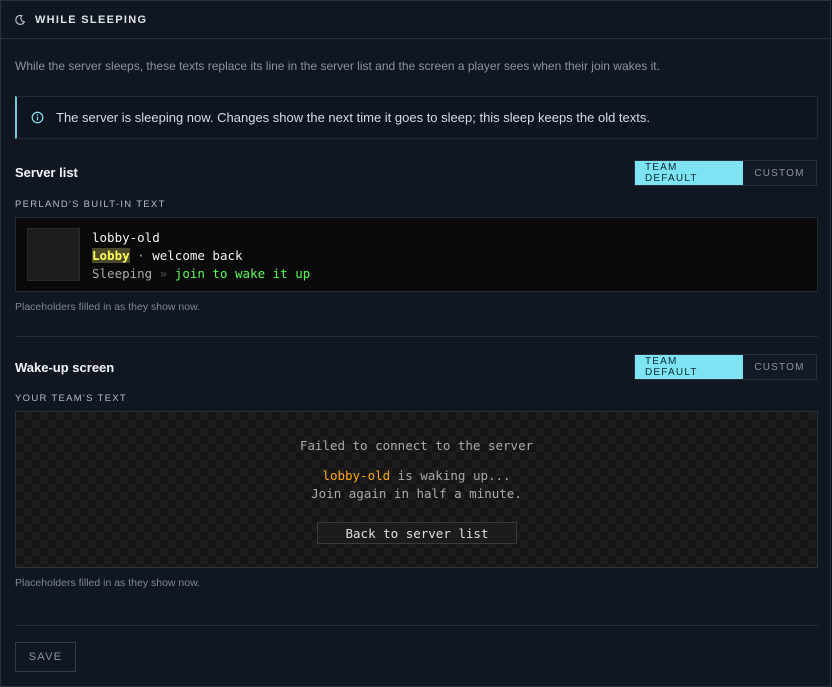 The image size is (832, 687). Describe the element at coordinates (45, 657) in the screenshot. I see `save-button: SAVE` at that location.